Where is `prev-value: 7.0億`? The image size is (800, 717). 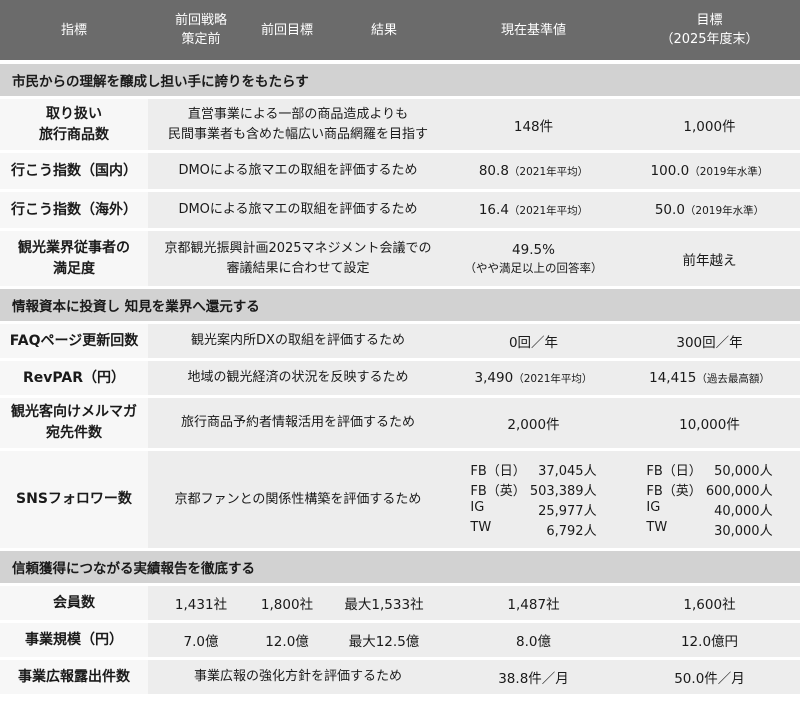
prev-value: 7.0億 is located at coordinates (201, 641).